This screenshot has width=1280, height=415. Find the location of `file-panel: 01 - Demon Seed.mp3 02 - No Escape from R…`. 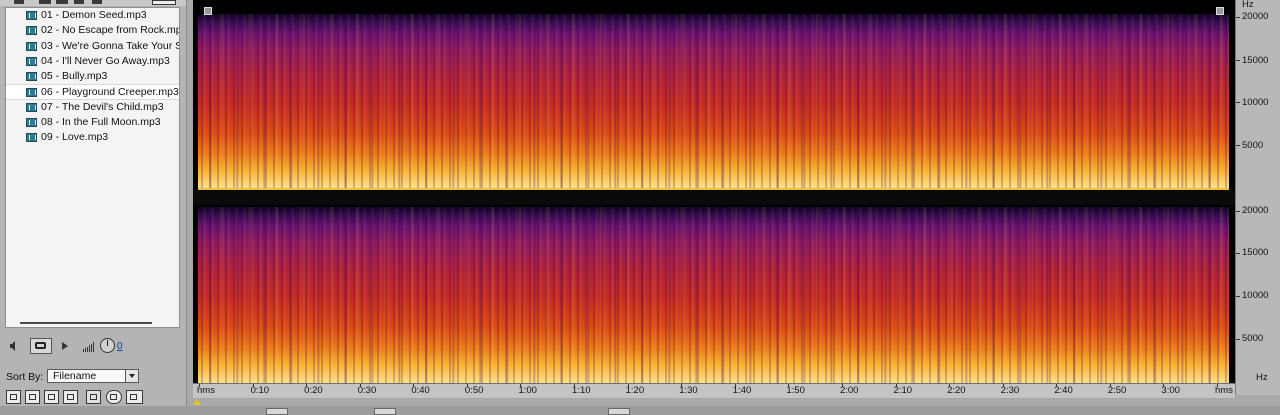

file-panel: 01 - Demon Seed.mp3 02 - No Escape from R… is located at coordinates (93, 207).